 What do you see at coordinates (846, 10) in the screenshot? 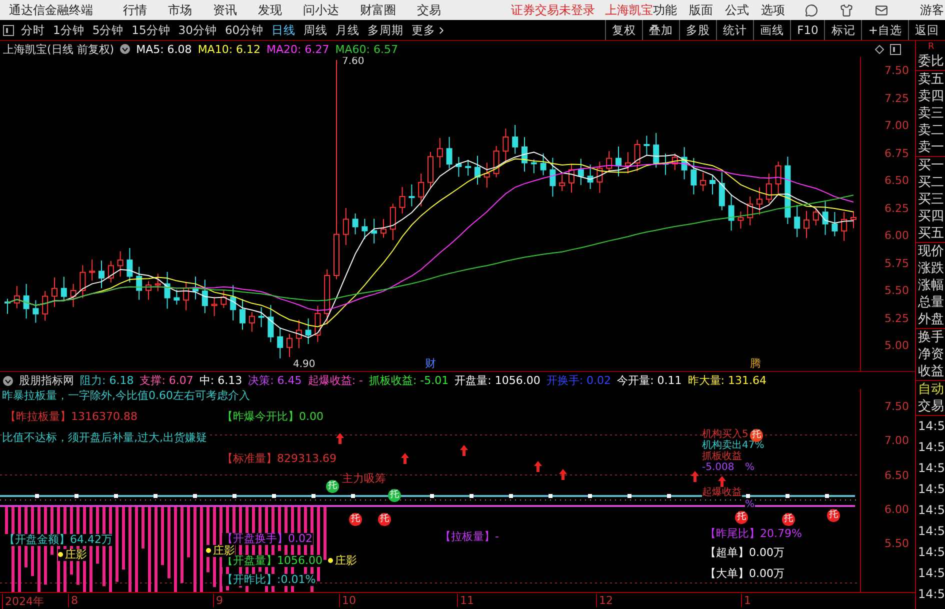
I see `shirt-icon` at bounding box center [846, 10].